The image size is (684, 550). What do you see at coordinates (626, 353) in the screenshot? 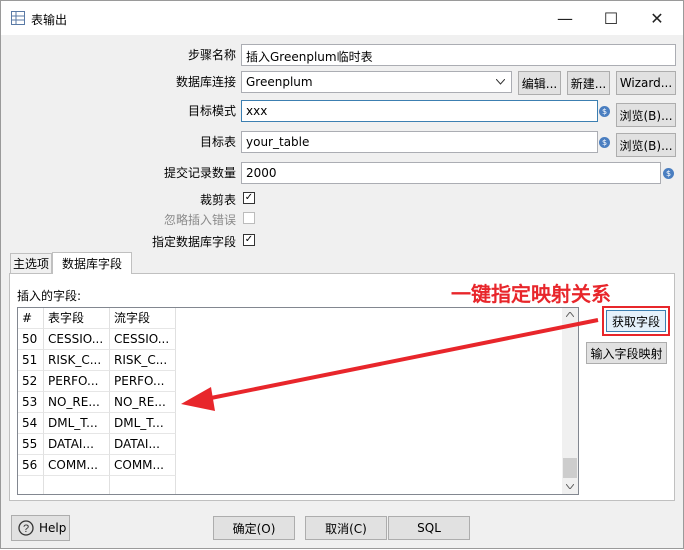
I see `input-field-mapping-button: 输入字段映射` at bounding box center [626, 353].